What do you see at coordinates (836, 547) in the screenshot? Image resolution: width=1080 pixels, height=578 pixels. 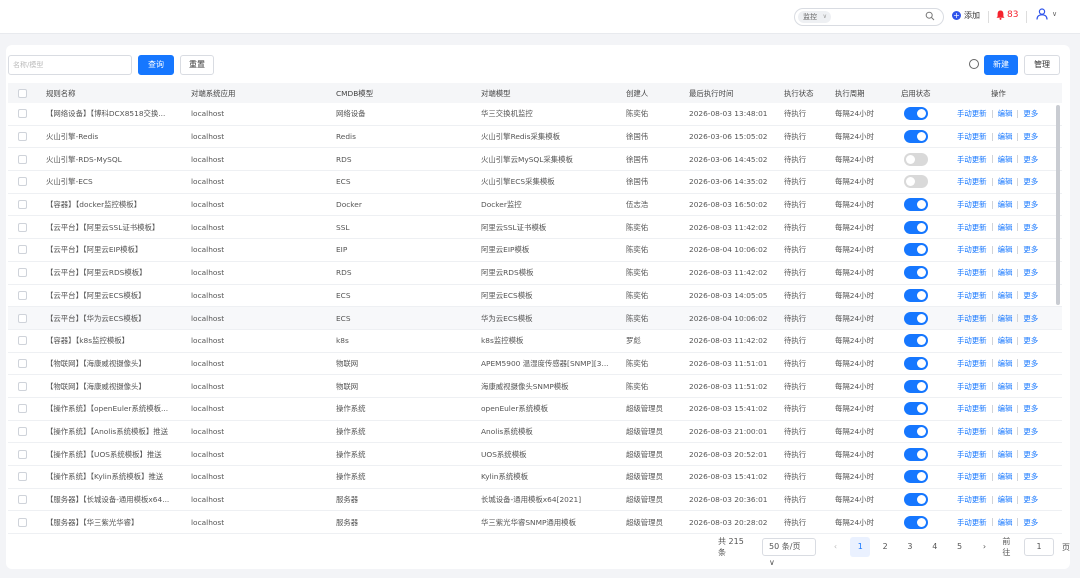 I see `prev-page-button: ‹` at bounding box center [836, 547].